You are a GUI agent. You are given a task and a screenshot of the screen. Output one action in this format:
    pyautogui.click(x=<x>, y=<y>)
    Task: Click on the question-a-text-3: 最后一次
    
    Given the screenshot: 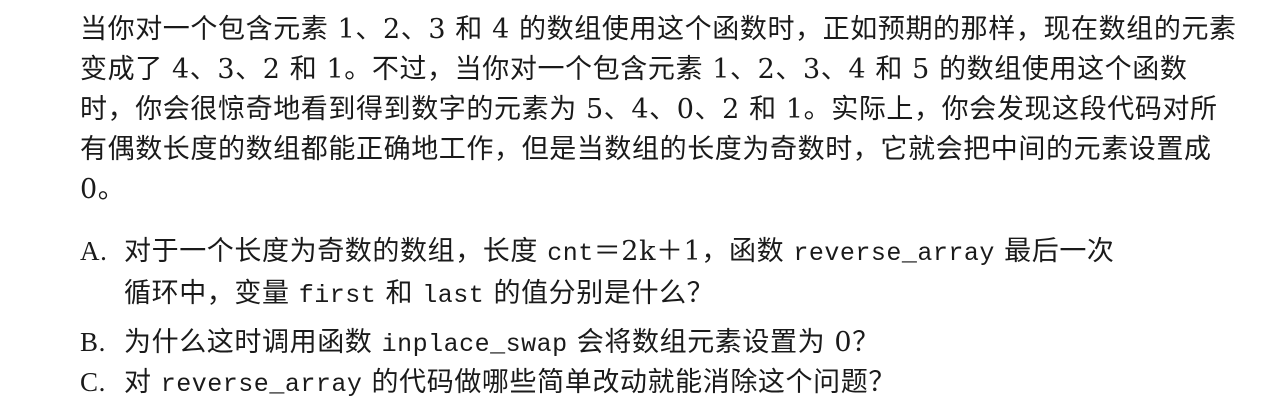 What is the action you would take?
    pyautogui.click(x=1054, y=251)
    